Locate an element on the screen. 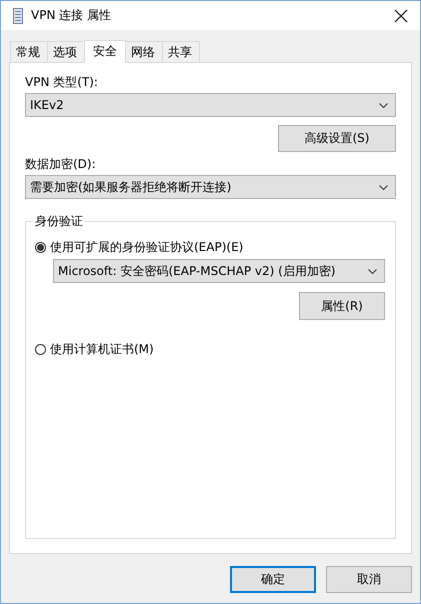 This screenshot has height=604, width=421. radio-label: 使用可扩展的身份验证协议(EAP)(E) is located at coordinates (147, 247).